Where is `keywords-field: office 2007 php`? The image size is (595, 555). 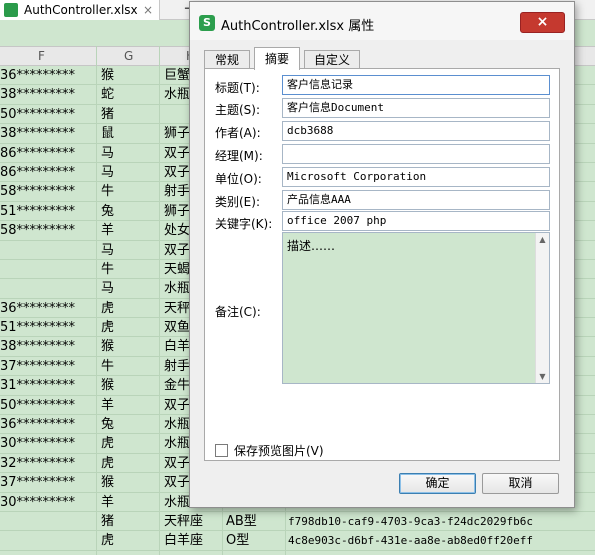
keywords-field: office 2007 php is located at coordinates (416, 221).